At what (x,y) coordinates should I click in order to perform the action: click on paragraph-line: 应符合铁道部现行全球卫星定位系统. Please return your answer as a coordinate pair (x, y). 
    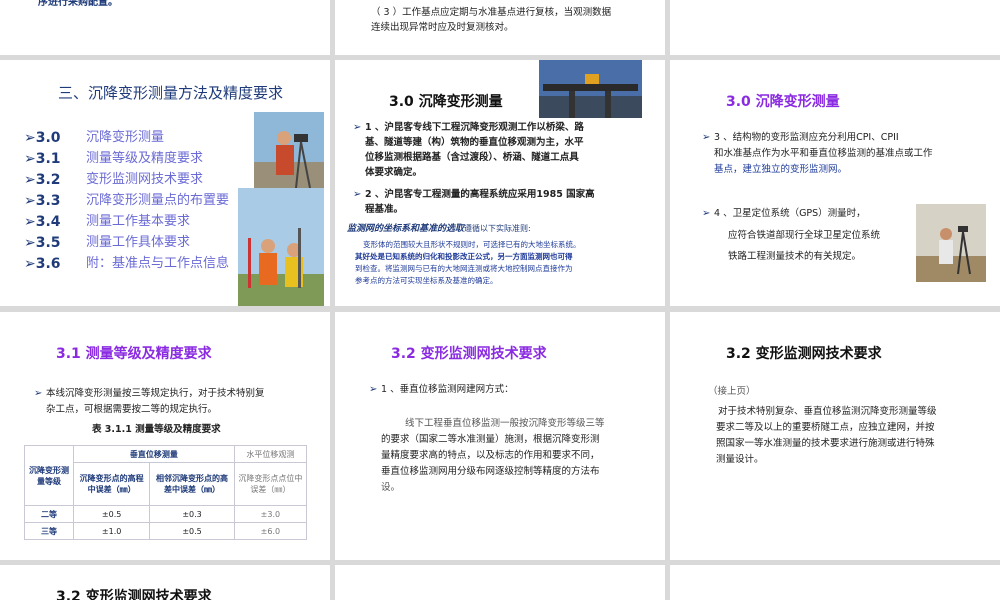
    Looking at the image, I should click on (804, 235).